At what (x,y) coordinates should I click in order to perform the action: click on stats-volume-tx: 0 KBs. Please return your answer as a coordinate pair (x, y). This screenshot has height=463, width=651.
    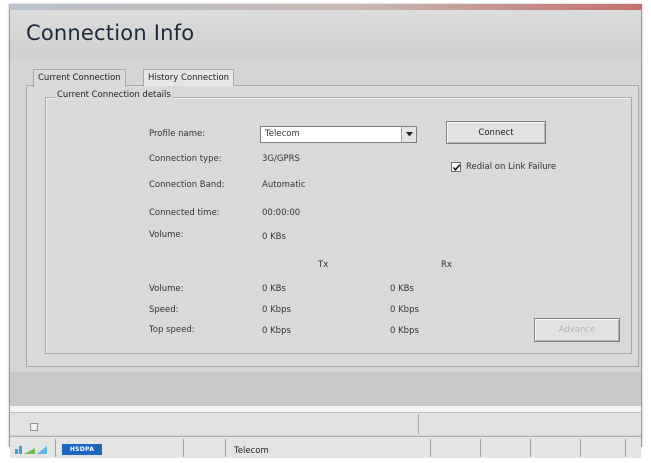
    Looking at the image, I should click on (274, 289).